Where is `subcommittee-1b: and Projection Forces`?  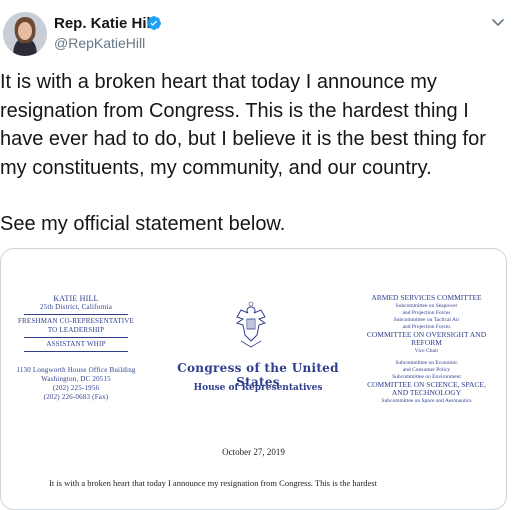 subcommittee-1b: and Projection Forces is located at coordinates (426, 312).